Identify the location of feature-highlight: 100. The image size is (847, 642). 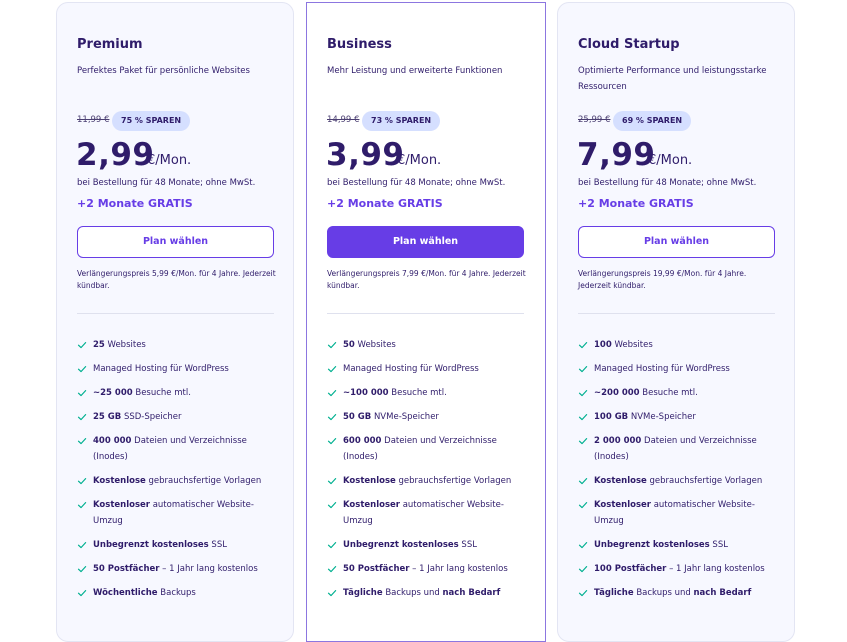
(603, 345).